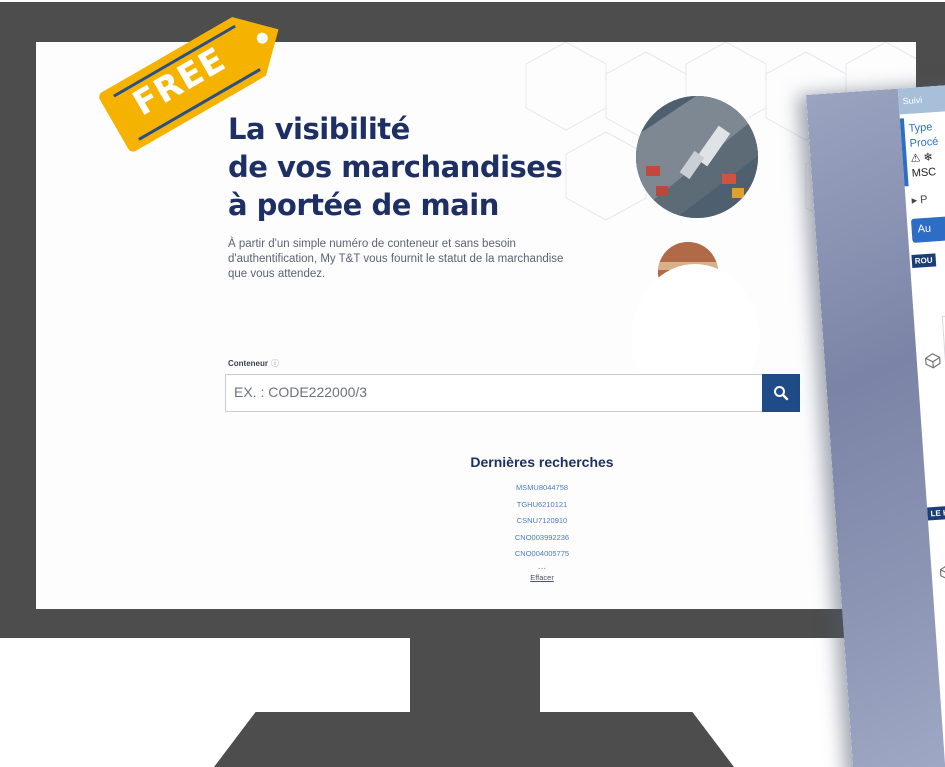 The image size is (945, 767). What do you see at coordinates (475, 675) in the screenshot?
I see `monitor-neck` at bounding box center [475, 675].